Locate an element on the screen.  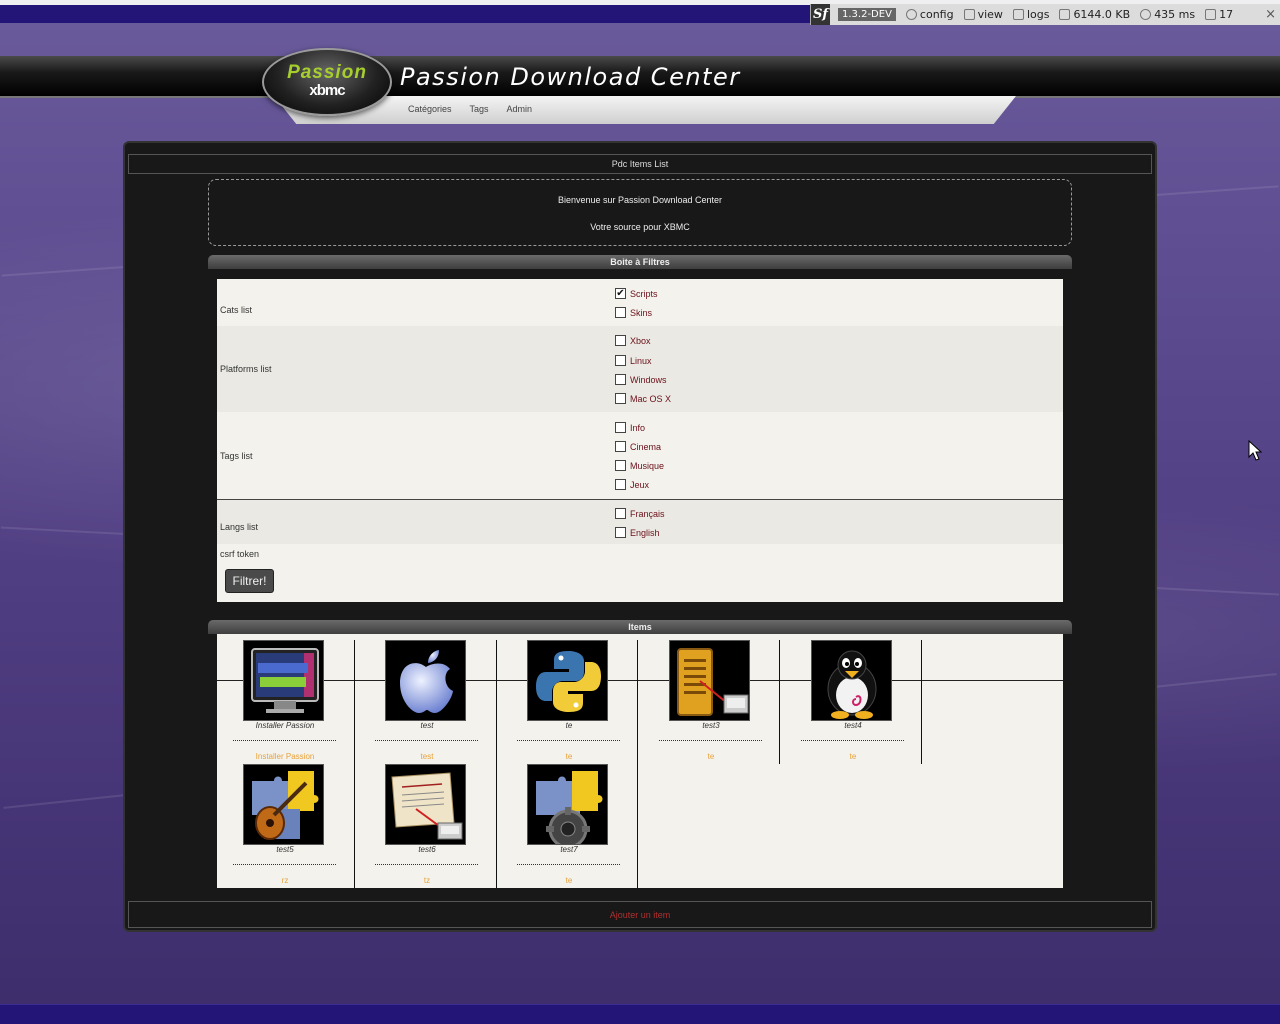
item-link: tz is located at coordinates (427, 880).